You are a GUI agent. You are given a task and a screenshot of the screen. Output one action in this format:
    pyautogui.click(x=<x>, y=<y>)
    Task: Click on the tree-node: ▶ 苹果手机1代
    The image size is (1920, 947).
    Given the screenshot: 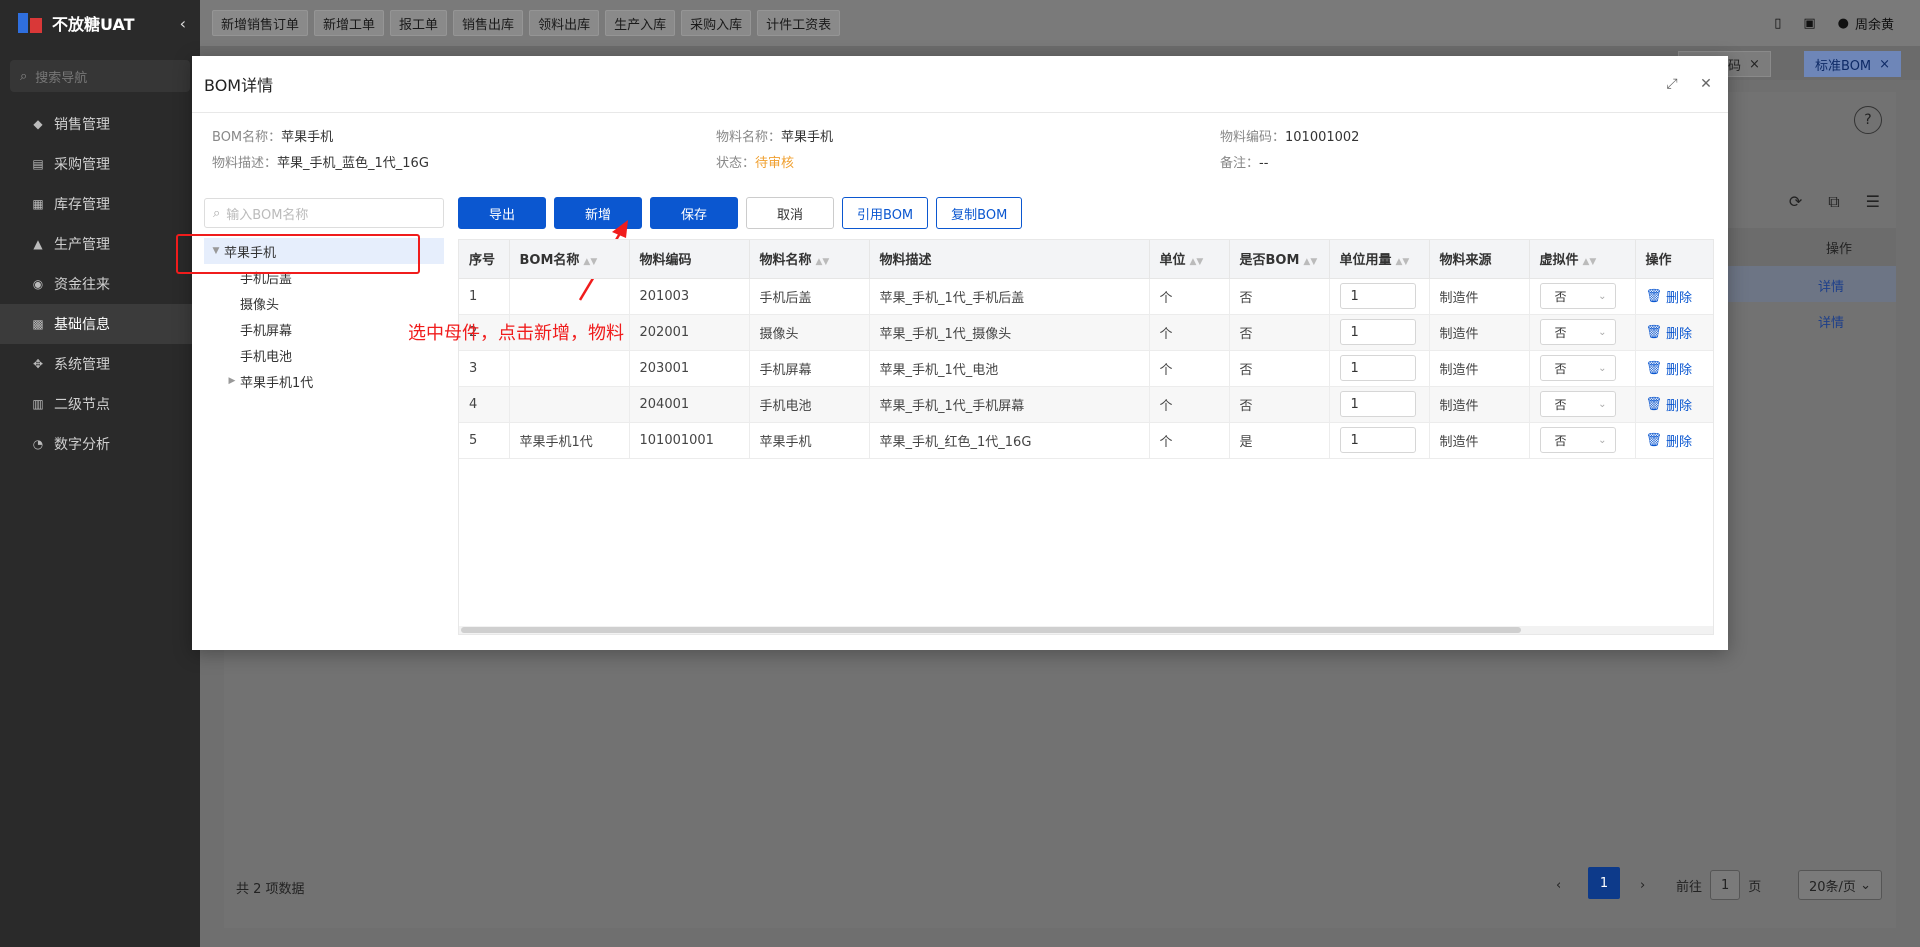 What is the action you would take?
    pyautogui.click(x=324, y=381)
    